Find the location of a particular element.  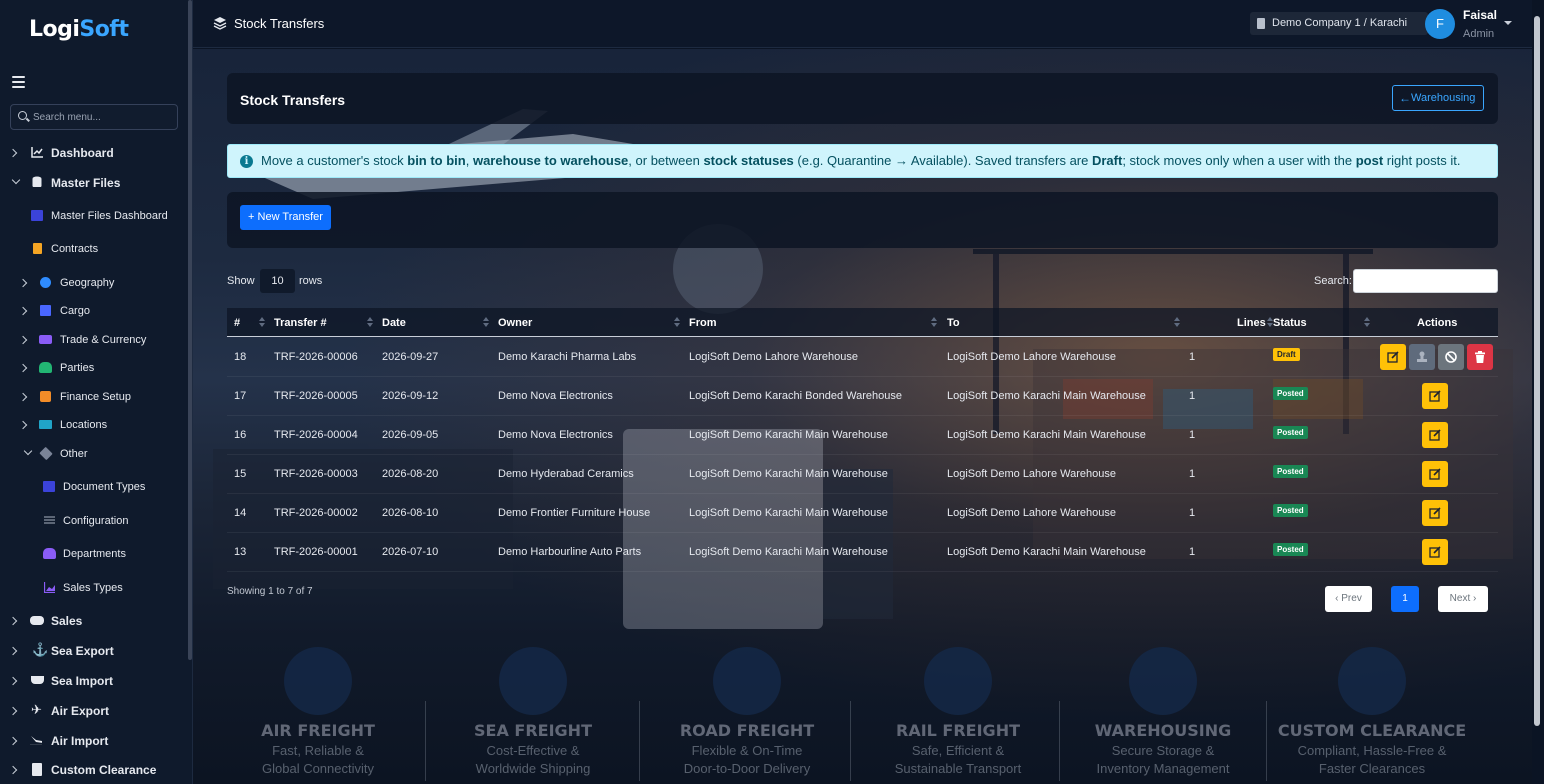

sidebar-item-parties: Parties is located at coordinates (92, 368).